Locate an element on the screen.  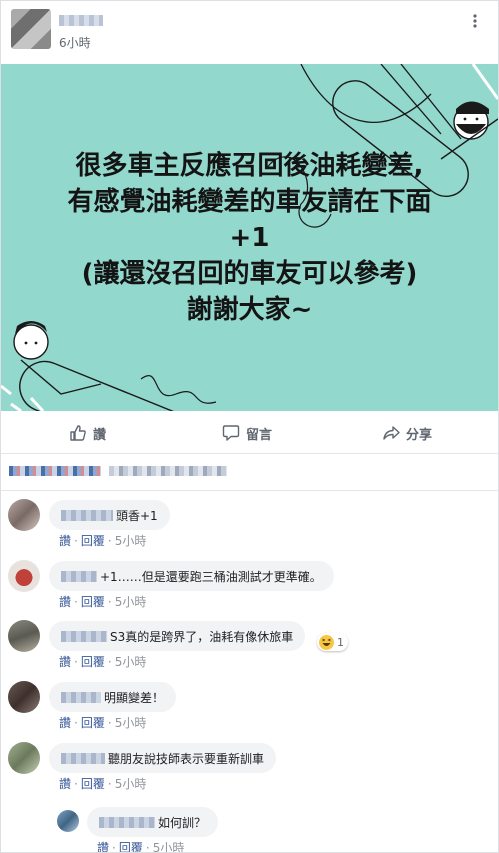
comment-text: 頭香+1 is located at coordinates (137, 515).